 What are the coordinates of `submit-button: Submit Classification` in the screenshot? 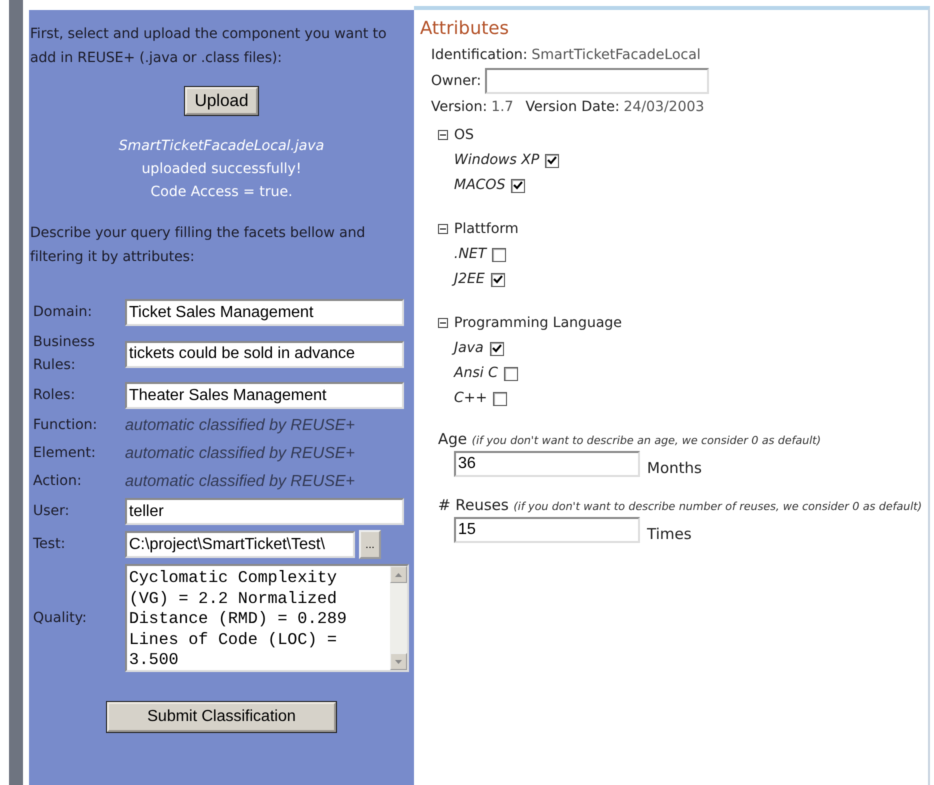 It's located at (221, 717).